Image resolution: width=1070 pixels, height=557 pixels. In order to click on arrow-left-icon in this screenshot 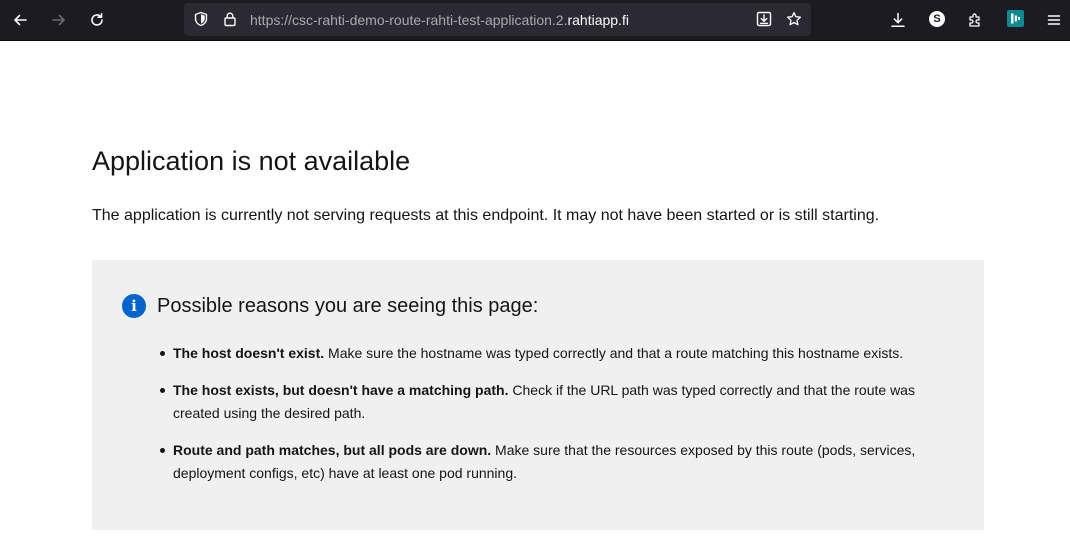, I will do `click(20, 20)`.